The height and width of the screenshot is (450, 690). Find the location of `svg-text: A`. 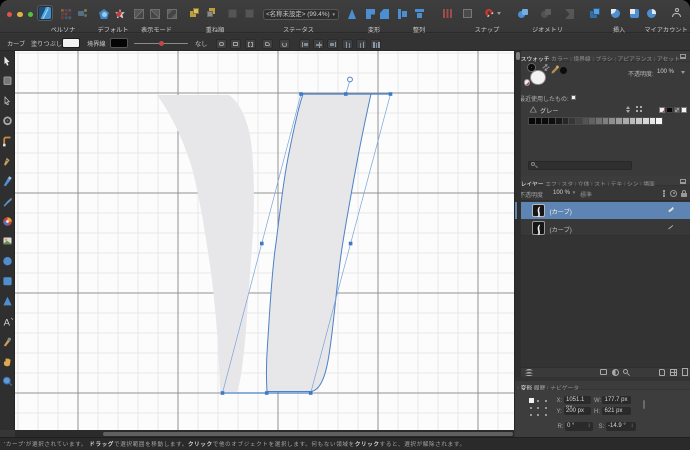

svg-text: A is located at coordinates (7, 323).